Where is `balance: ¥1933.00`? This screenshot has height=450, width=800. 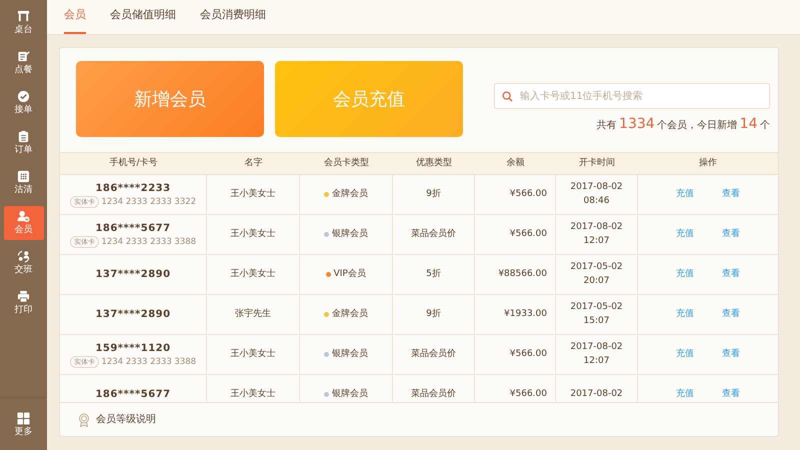
balance: ¥1933.00 is located at coordinates (525, 314).